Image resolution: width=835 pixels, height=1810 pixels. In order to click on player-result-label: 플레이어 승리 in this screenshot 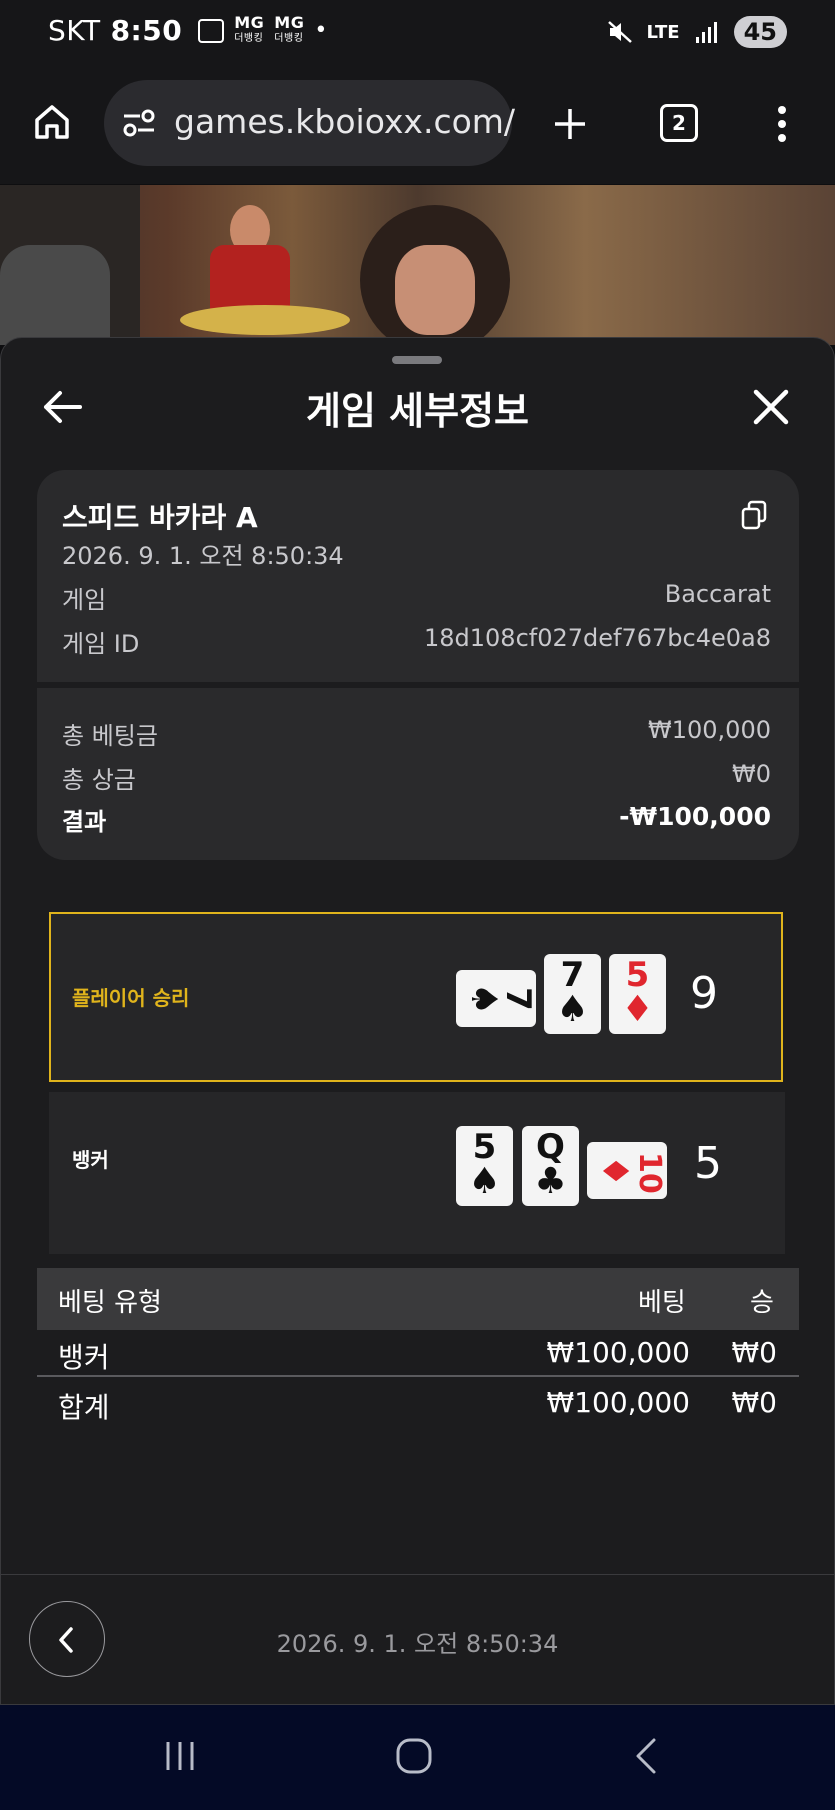, I will do `click(131, 998)`.